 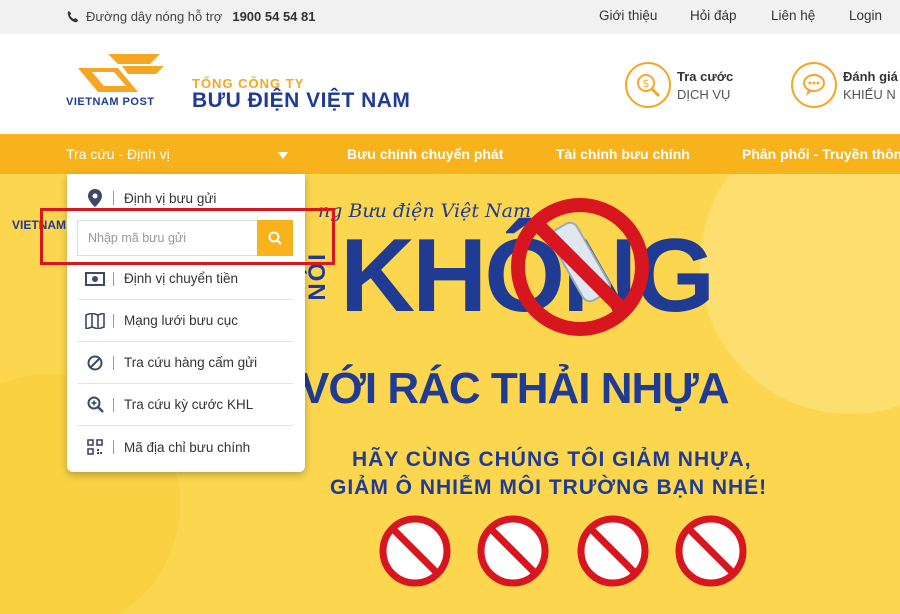 I want to click on menu-item-label: Mạng lưới bưu cục, so click(x=181, y=320).